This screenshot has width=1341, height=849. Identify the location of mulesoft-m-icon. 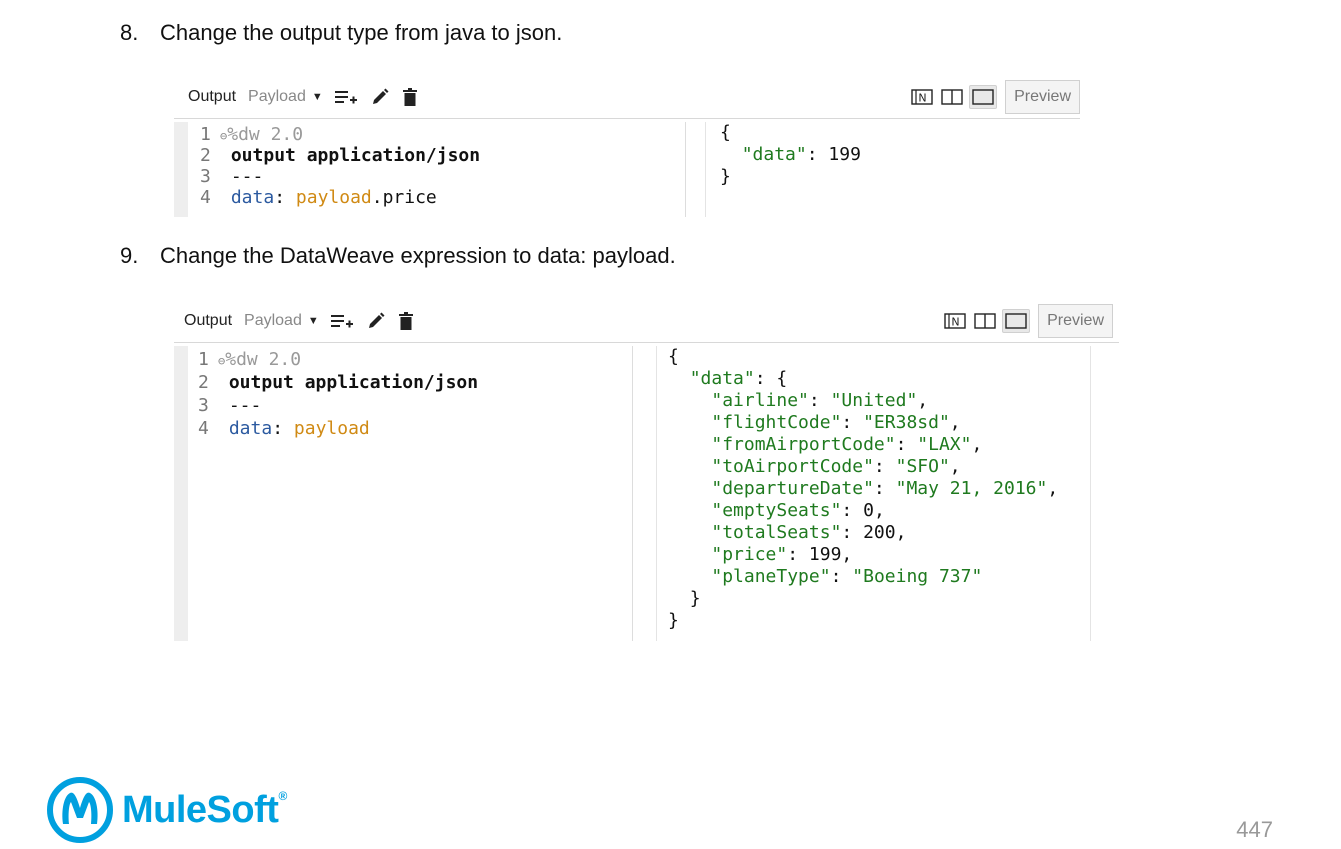
(80, 810).